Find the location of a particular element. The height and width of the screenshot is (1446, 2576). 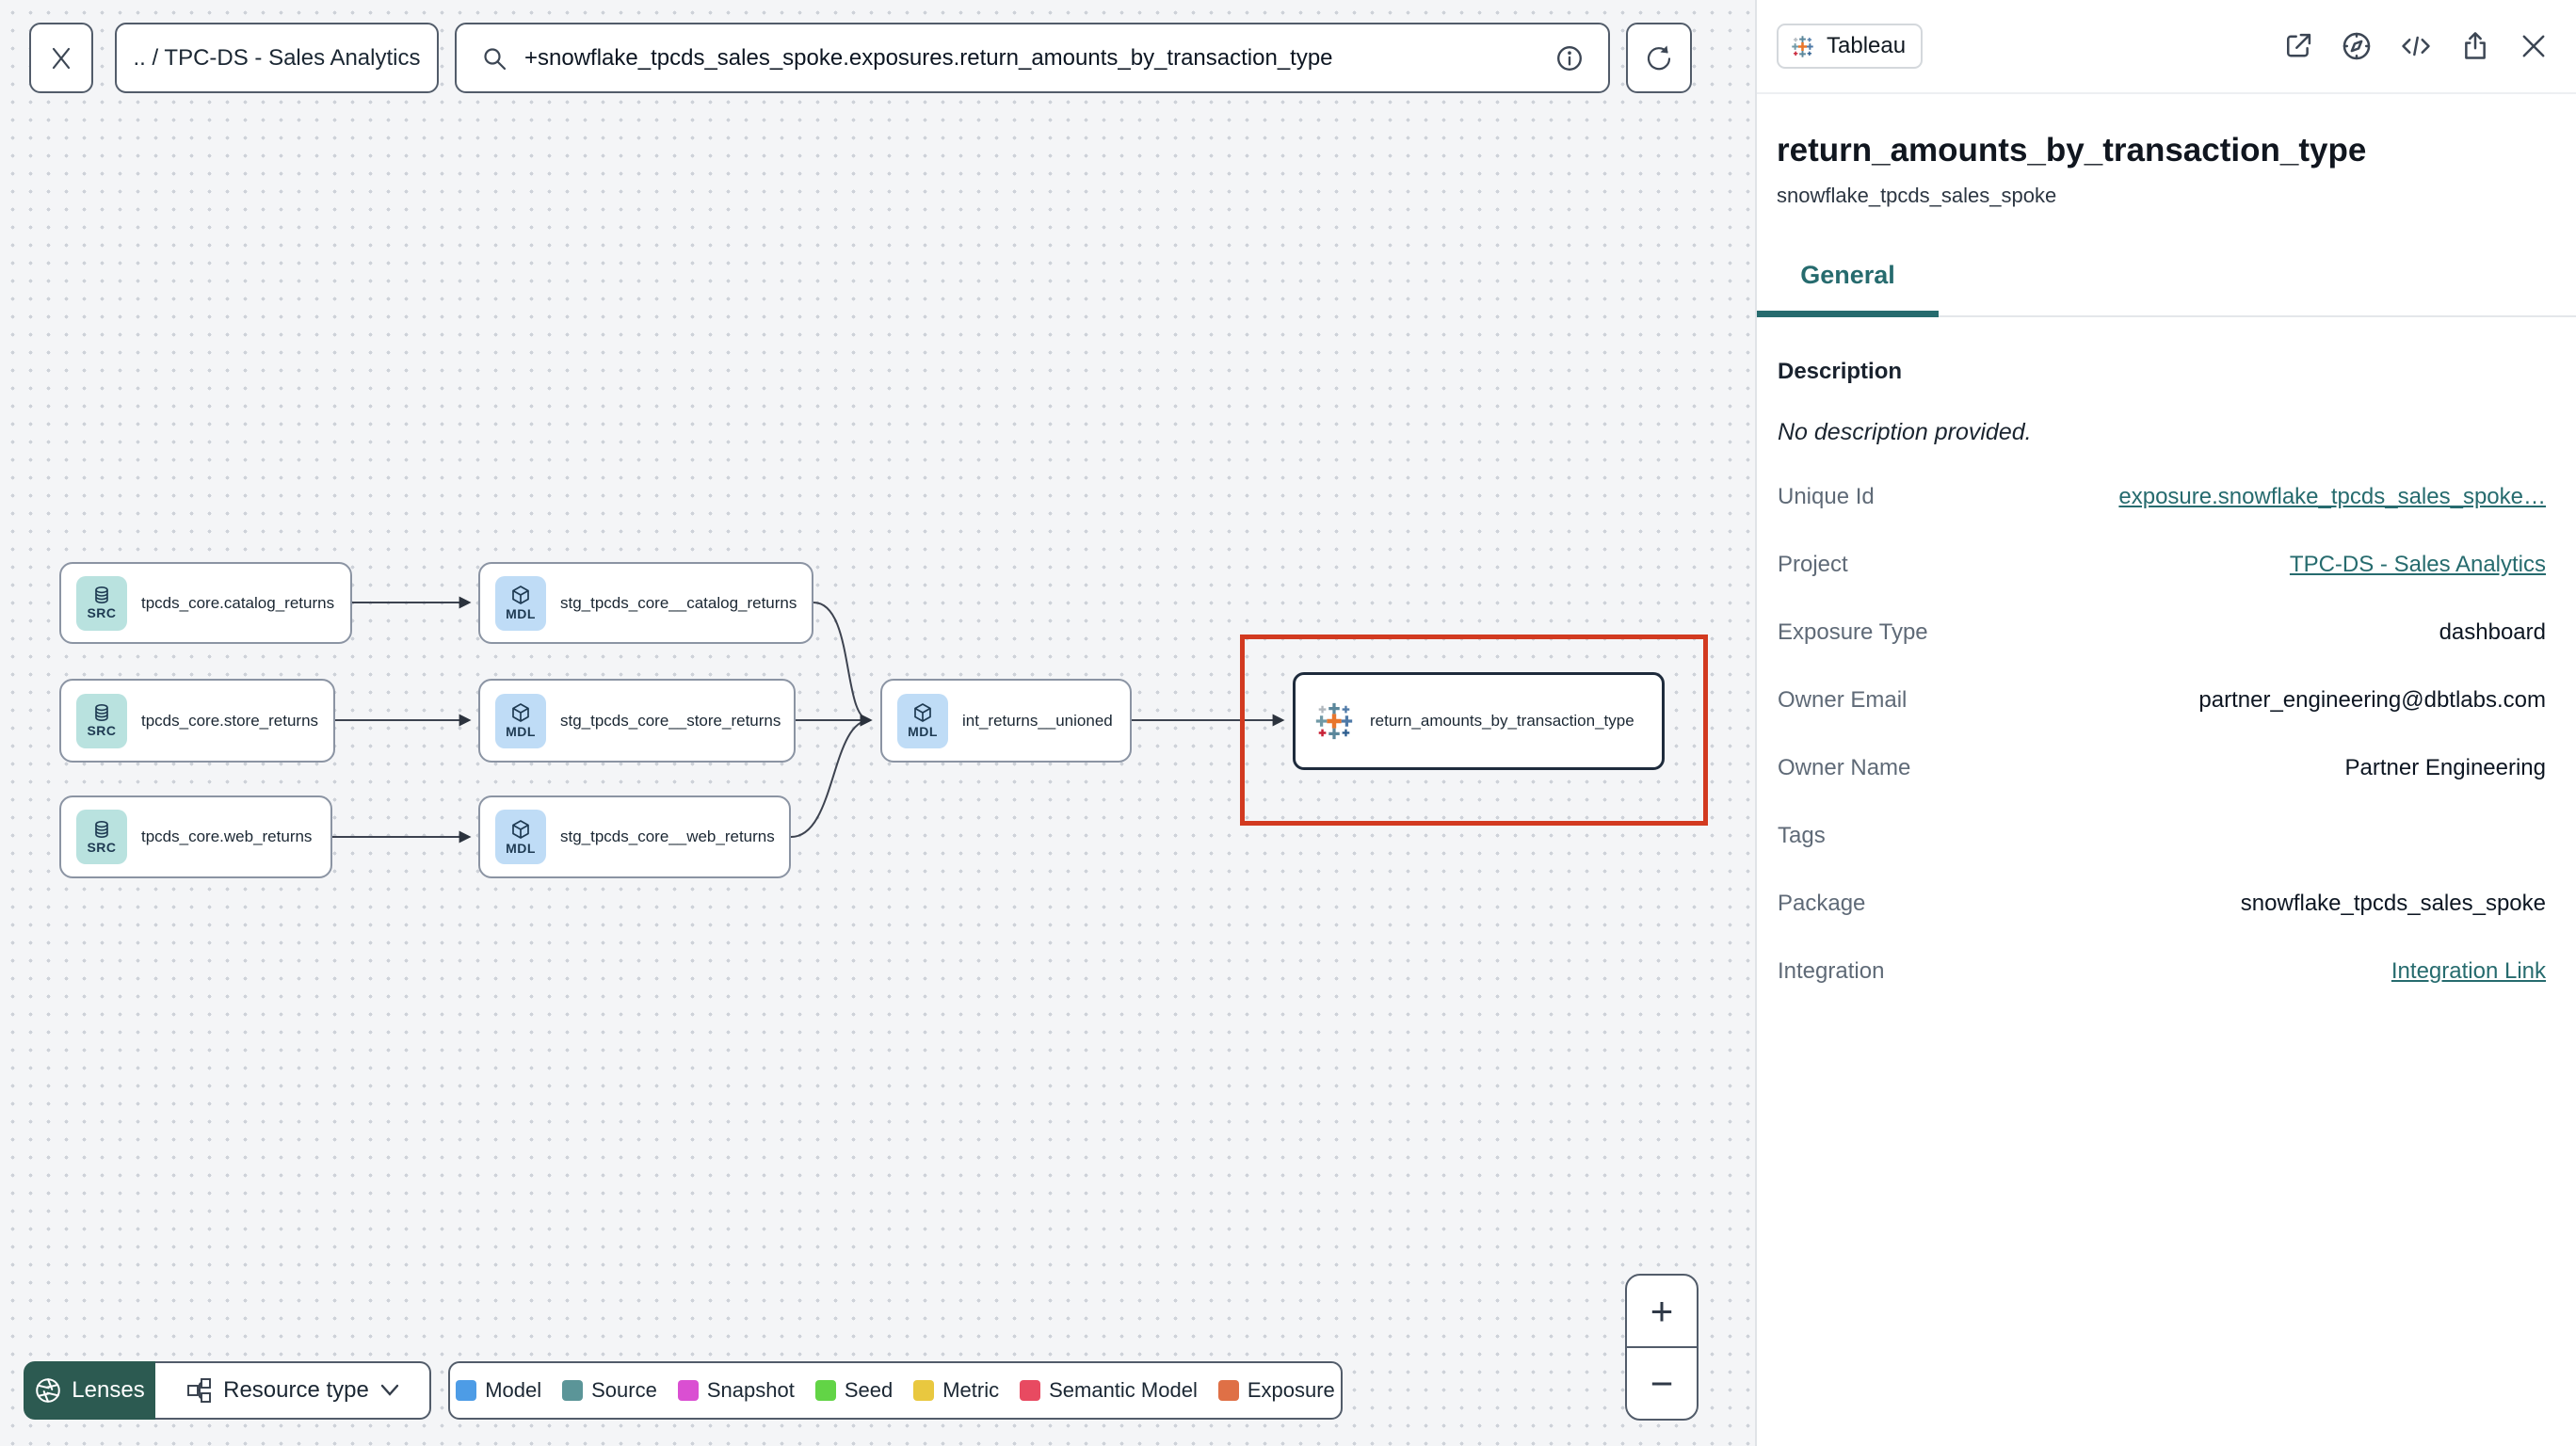

package-subtitle: snowflake_tpcds_sales_spoke is located at coordinates (1917, 195).